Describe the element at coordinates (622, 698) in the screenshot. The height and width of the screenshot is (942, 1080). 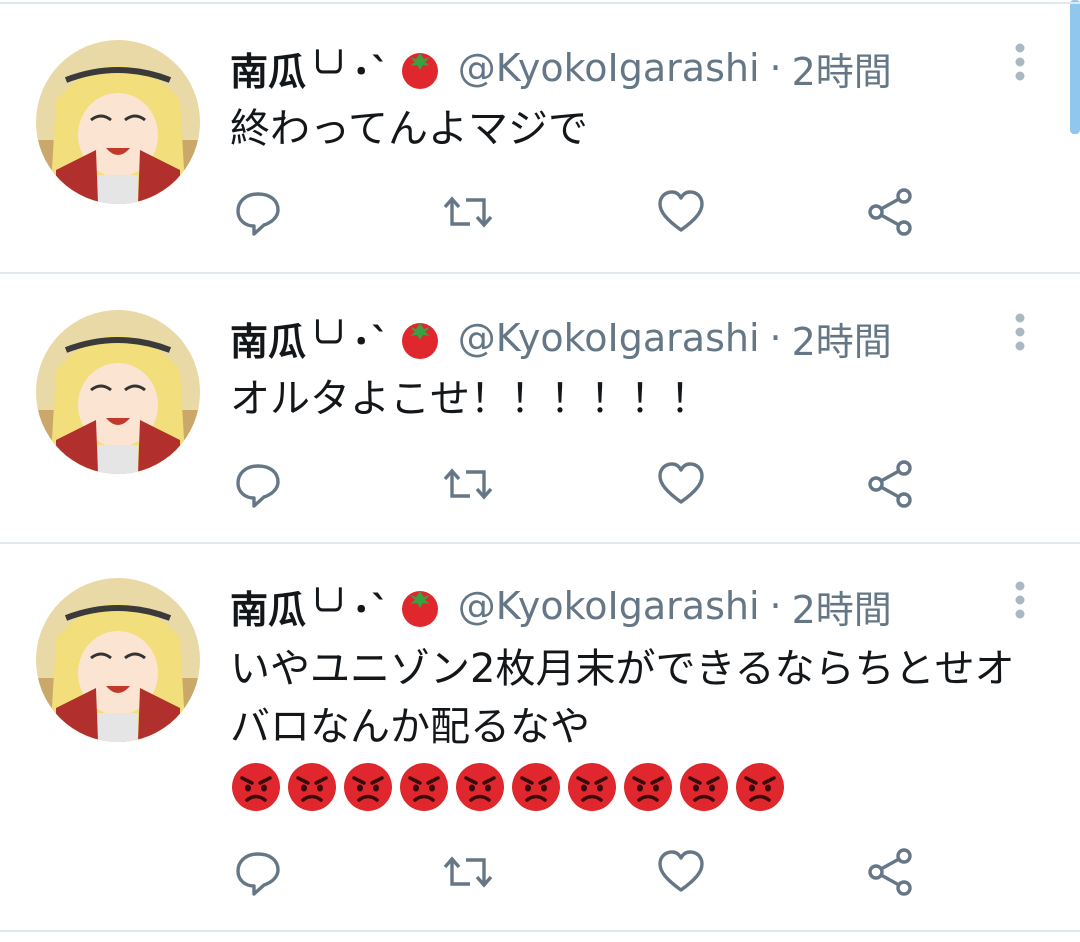
I see `tweet-text-content: いやユニゾン2枚月末ができるならちとせオバロなんか配るなや` at that location.